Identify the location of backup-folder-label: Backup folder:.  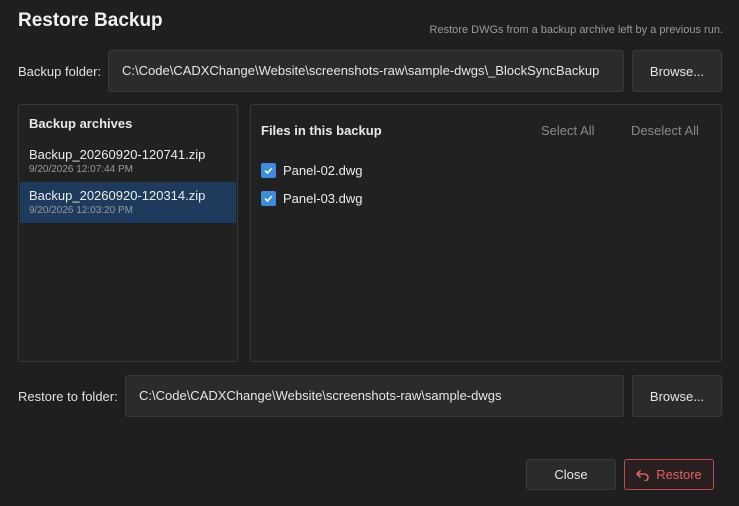
(60, 71).